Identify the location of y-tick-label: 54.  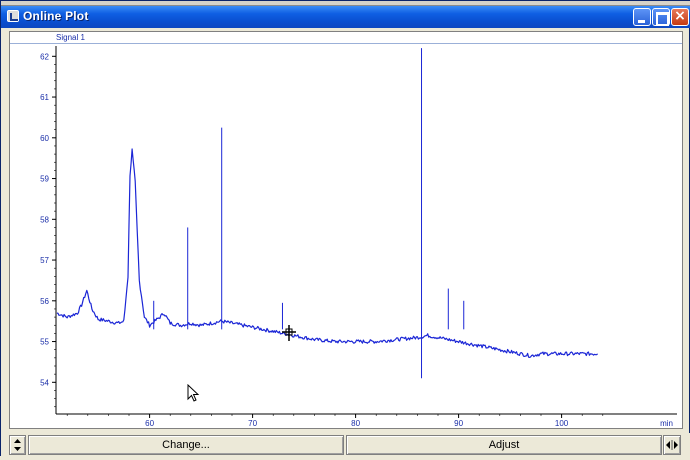
(44, 382).